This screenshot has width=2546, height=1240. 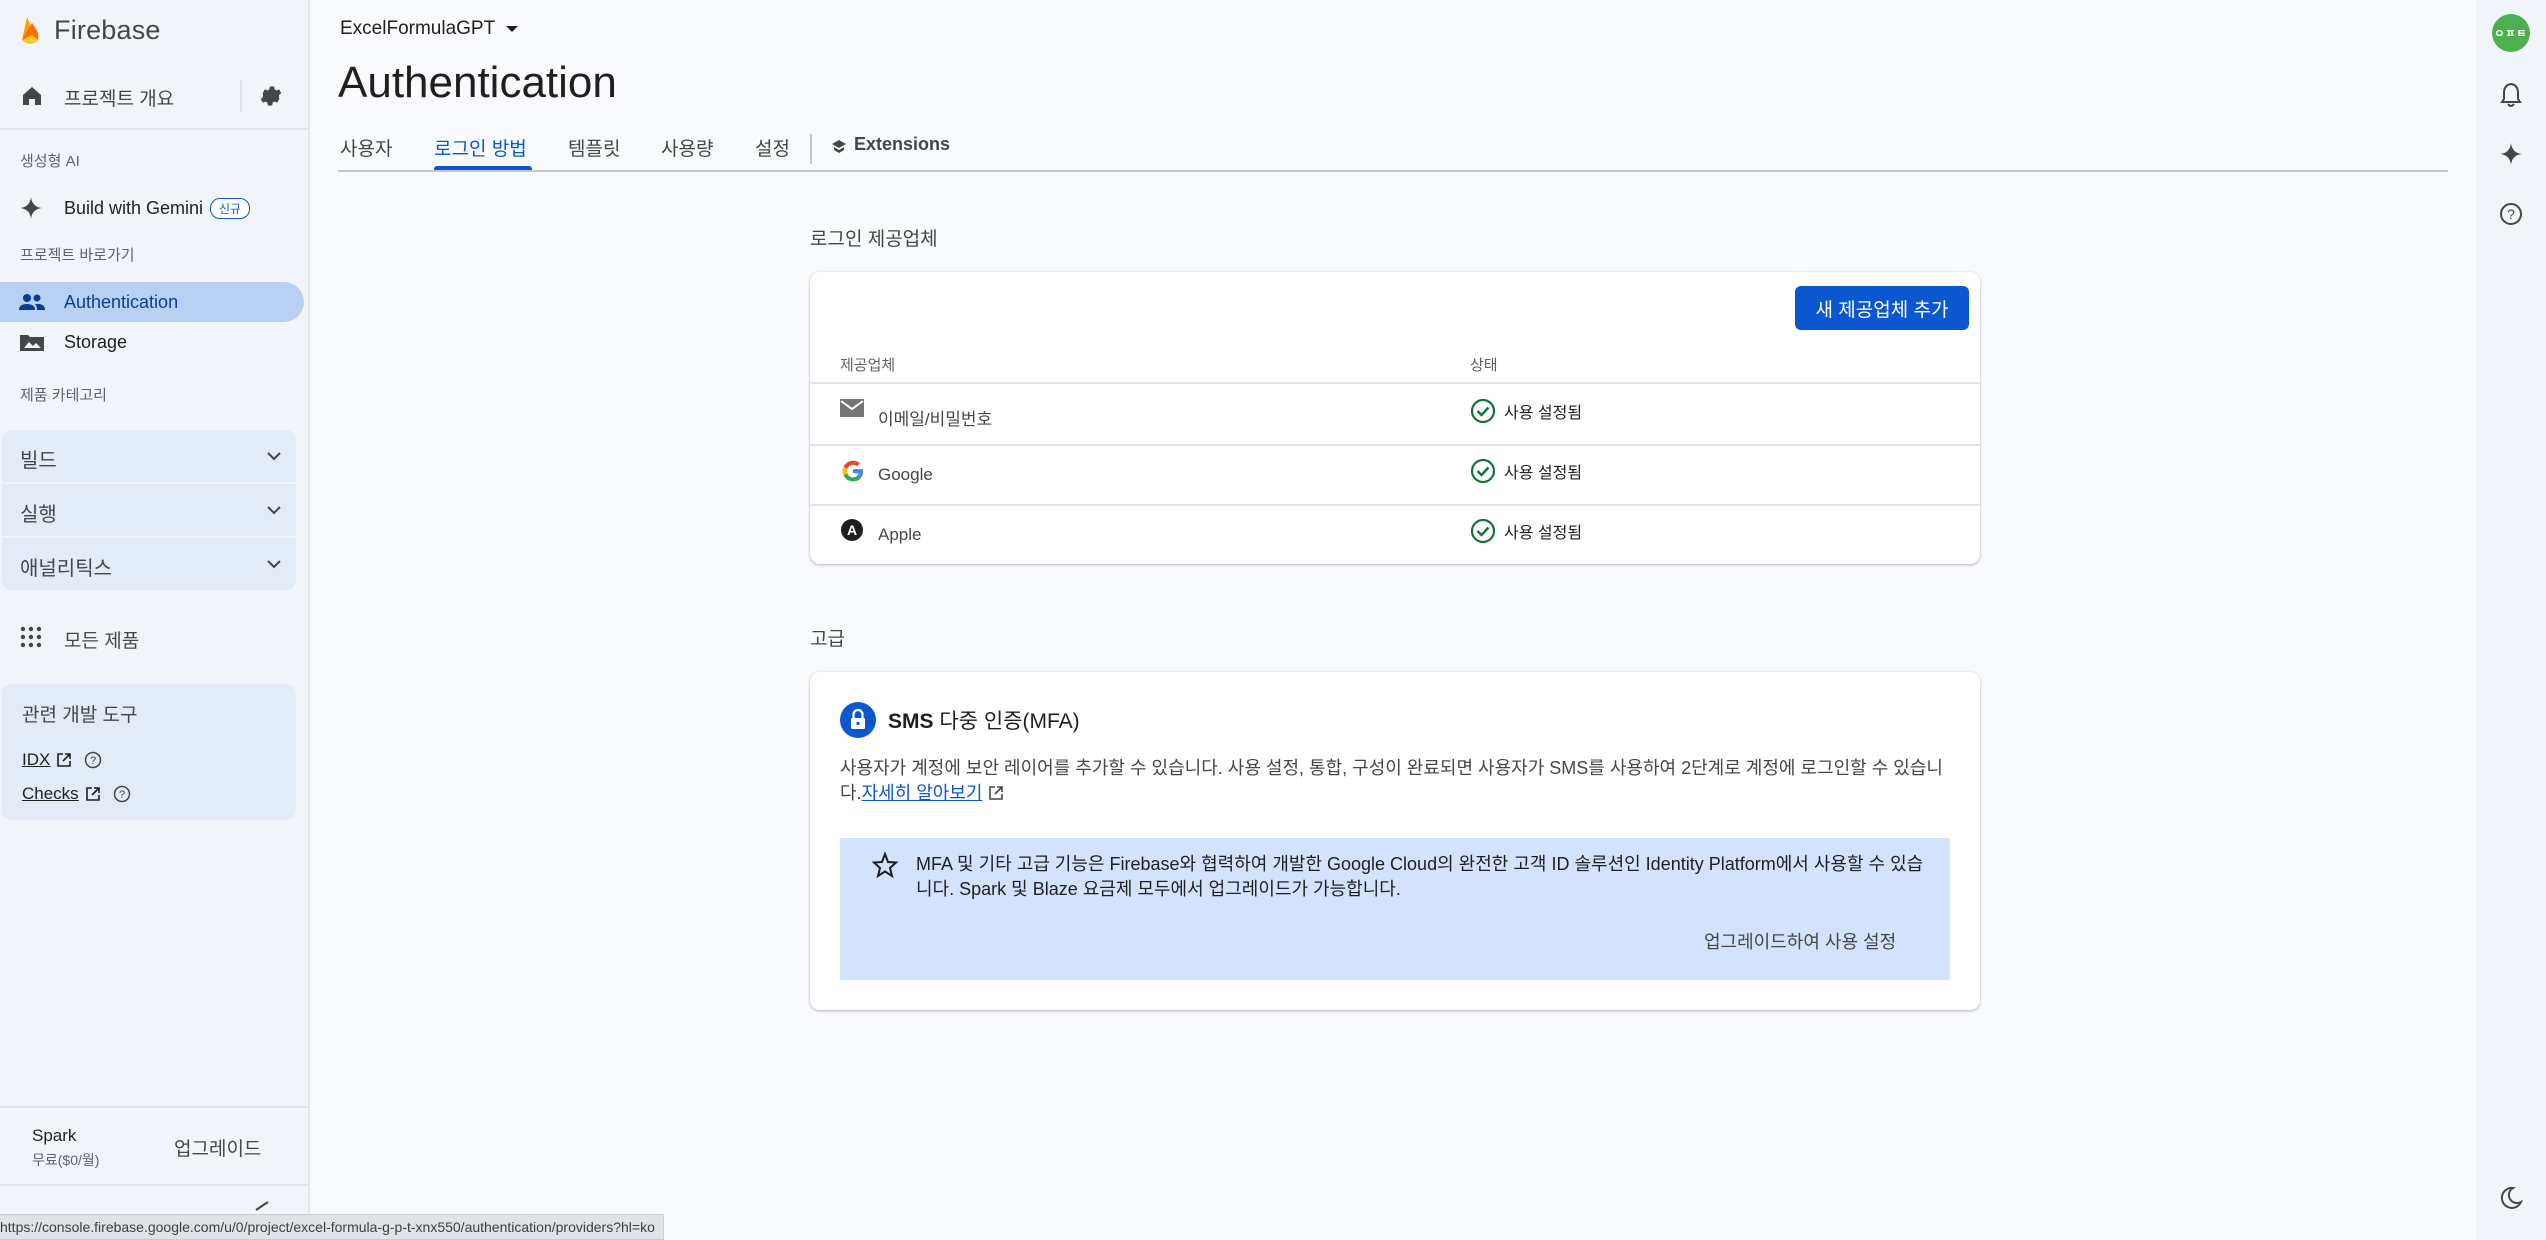 What do you see at coordinates (687, 147) in the screenshot?
I see `tab-usage: 사용량` at bounding box center [687, 147].